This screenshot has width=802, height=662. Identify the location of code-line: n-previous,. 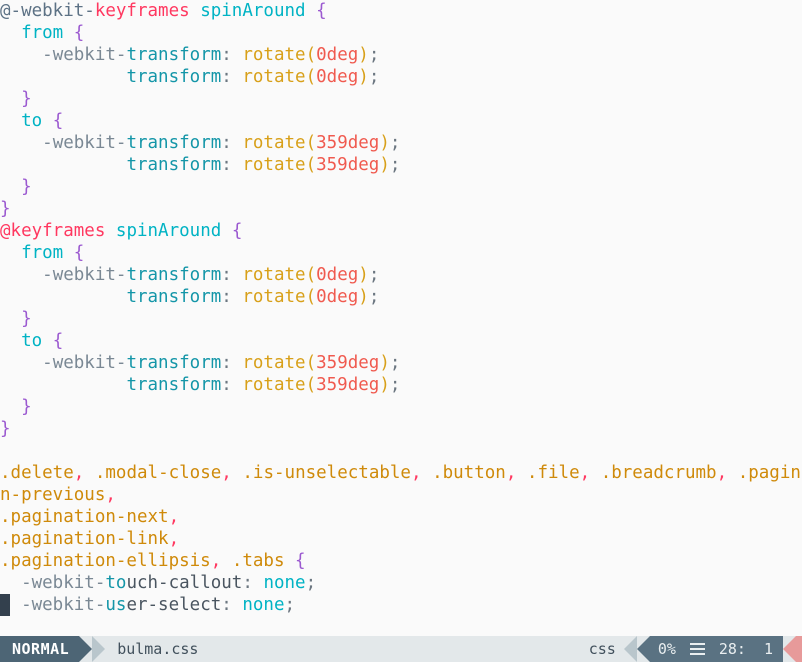
(401, 495).